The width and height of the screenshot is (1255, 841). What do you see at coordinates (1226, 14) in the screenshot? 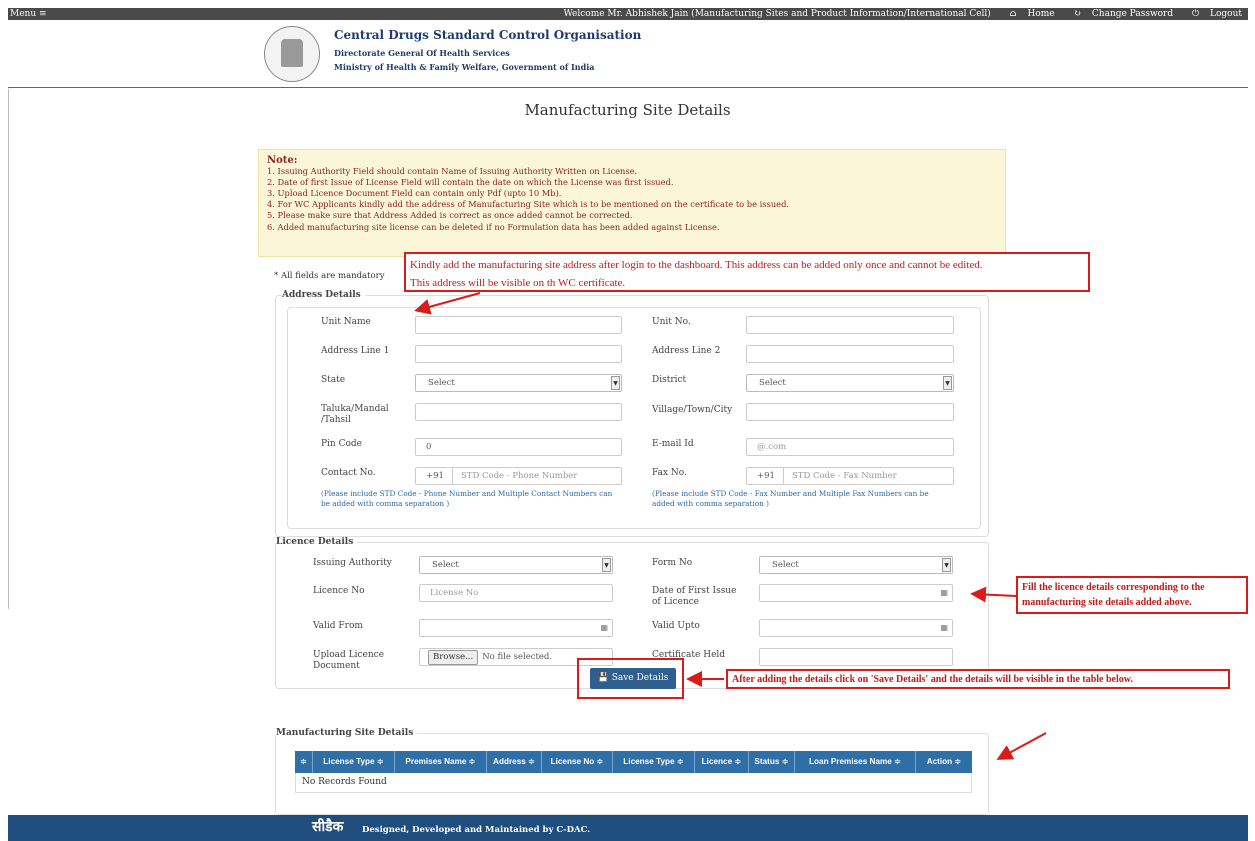
I see `logout-label: Logout` at bounding box center [1226, 14].